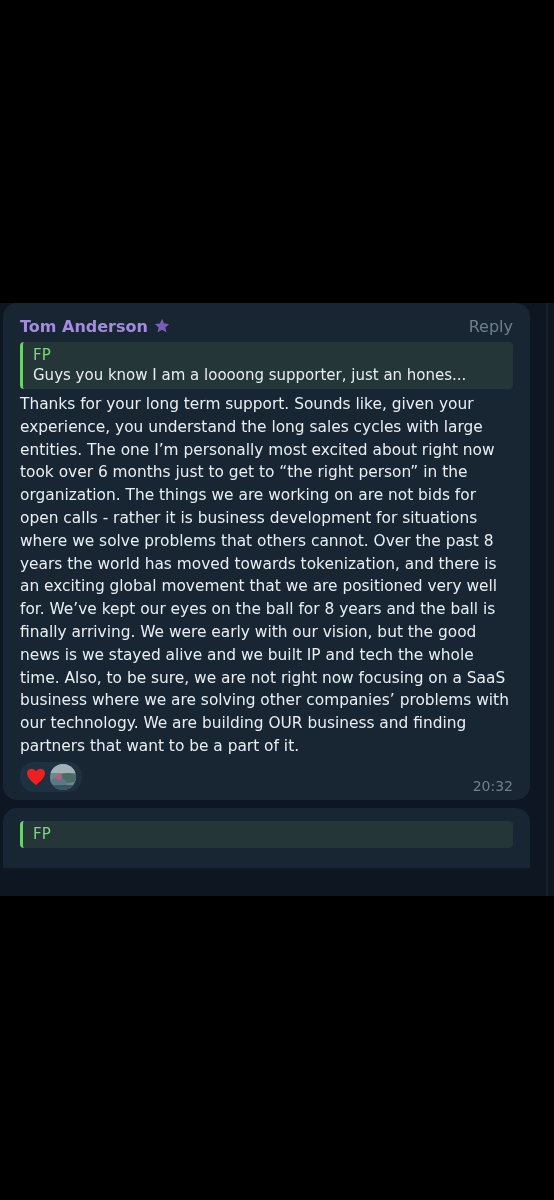 The height and width of the screenshot is (1200, 554). I want to click on reaction-pill, so click(51, 776).